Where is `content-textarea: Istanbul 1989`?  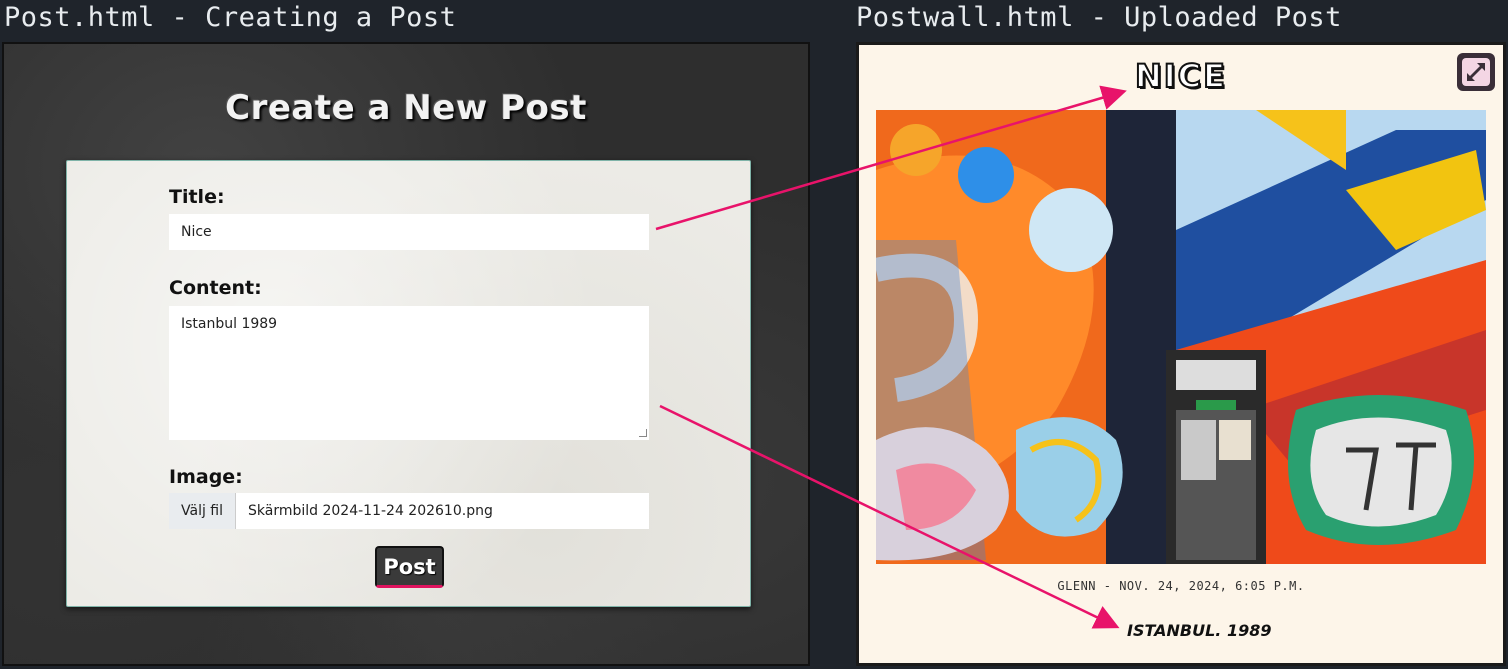
content-textarea: Istanbul 1989 is located at coordinates (409, 373).